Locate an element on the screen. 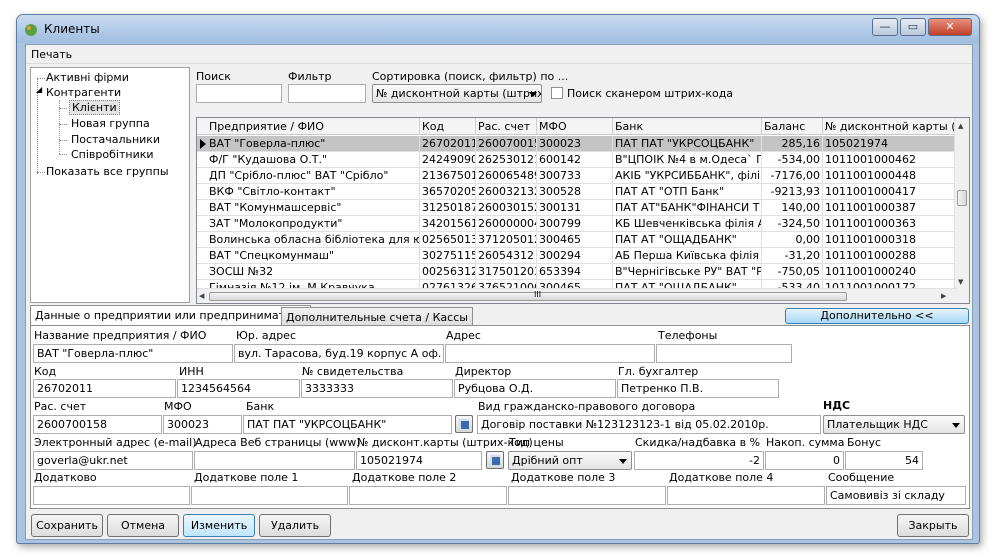  column-header: Баланс is located at coordinates (792, 126).